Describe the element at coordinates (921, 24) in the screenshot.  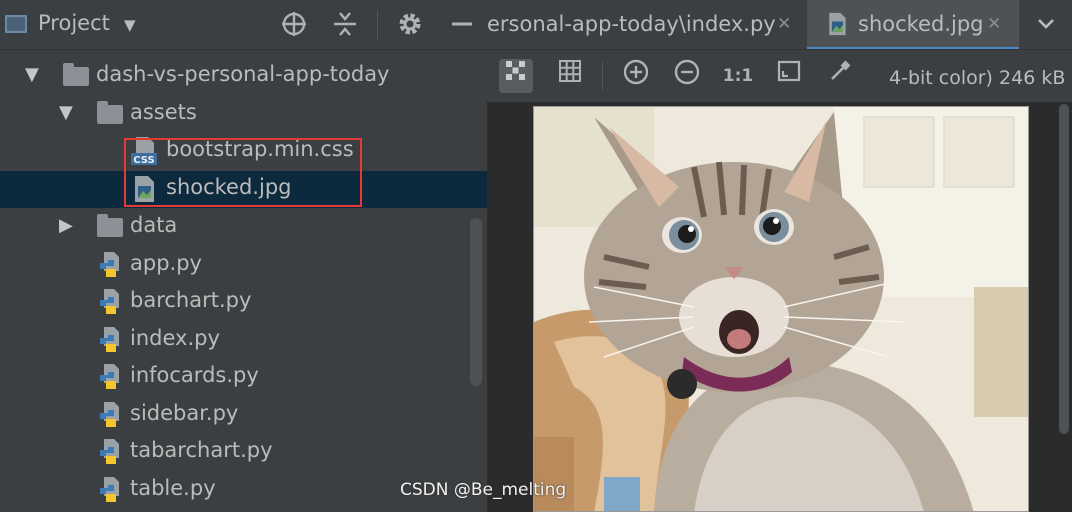
I see `tab-label: shocked.jpg` at that location.